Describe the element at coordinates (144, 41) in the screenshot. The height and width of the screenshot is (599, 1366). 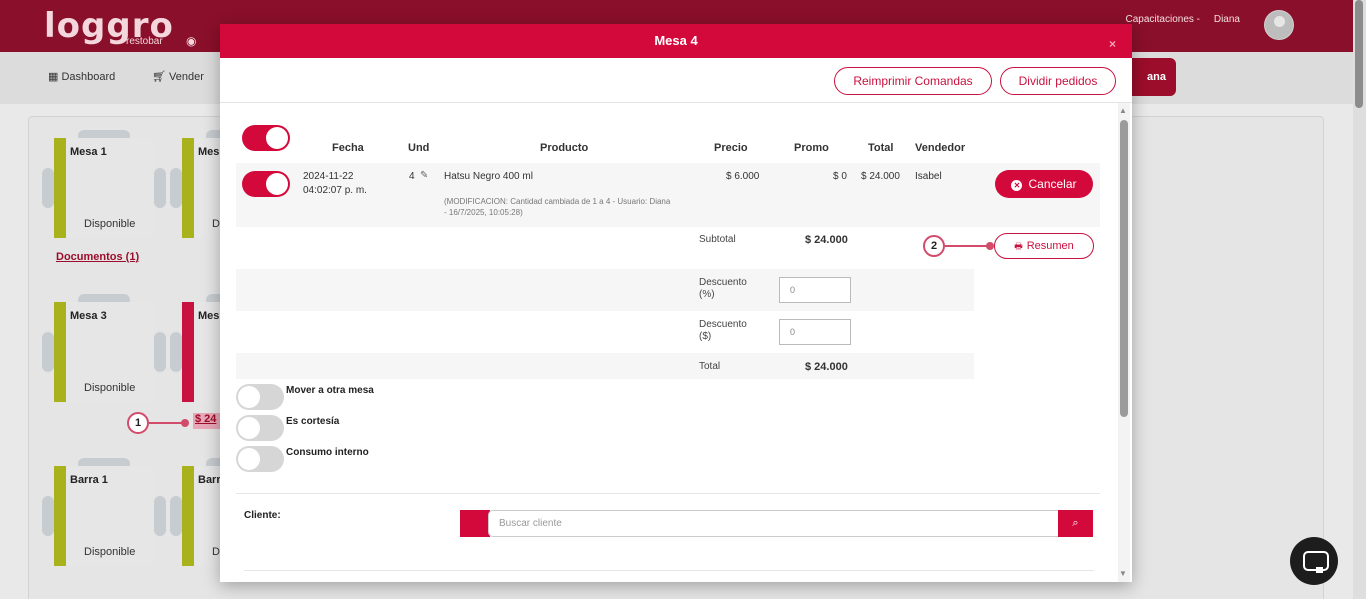
I see `logo-subtitle: restobar` at that location.